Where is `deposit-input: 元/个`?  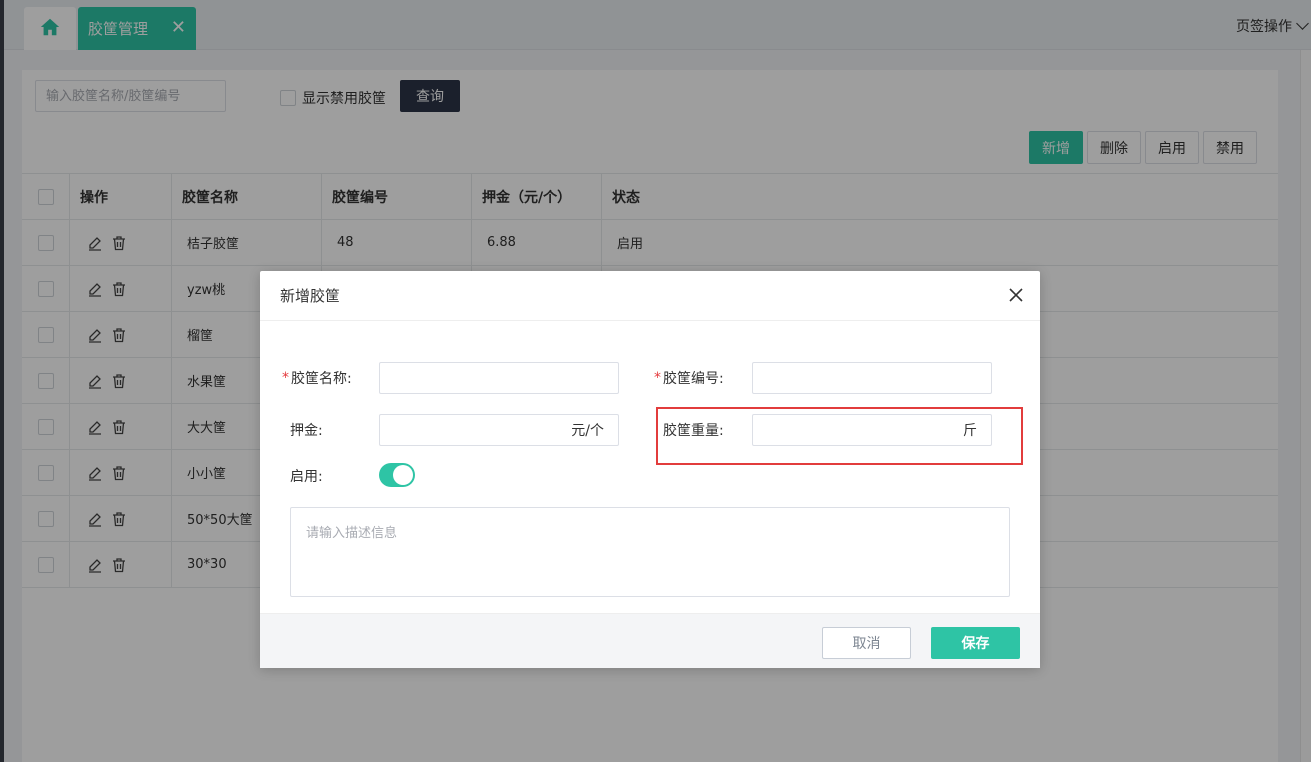 deposit-input: 元/个 is located at coordinates (499, 430).